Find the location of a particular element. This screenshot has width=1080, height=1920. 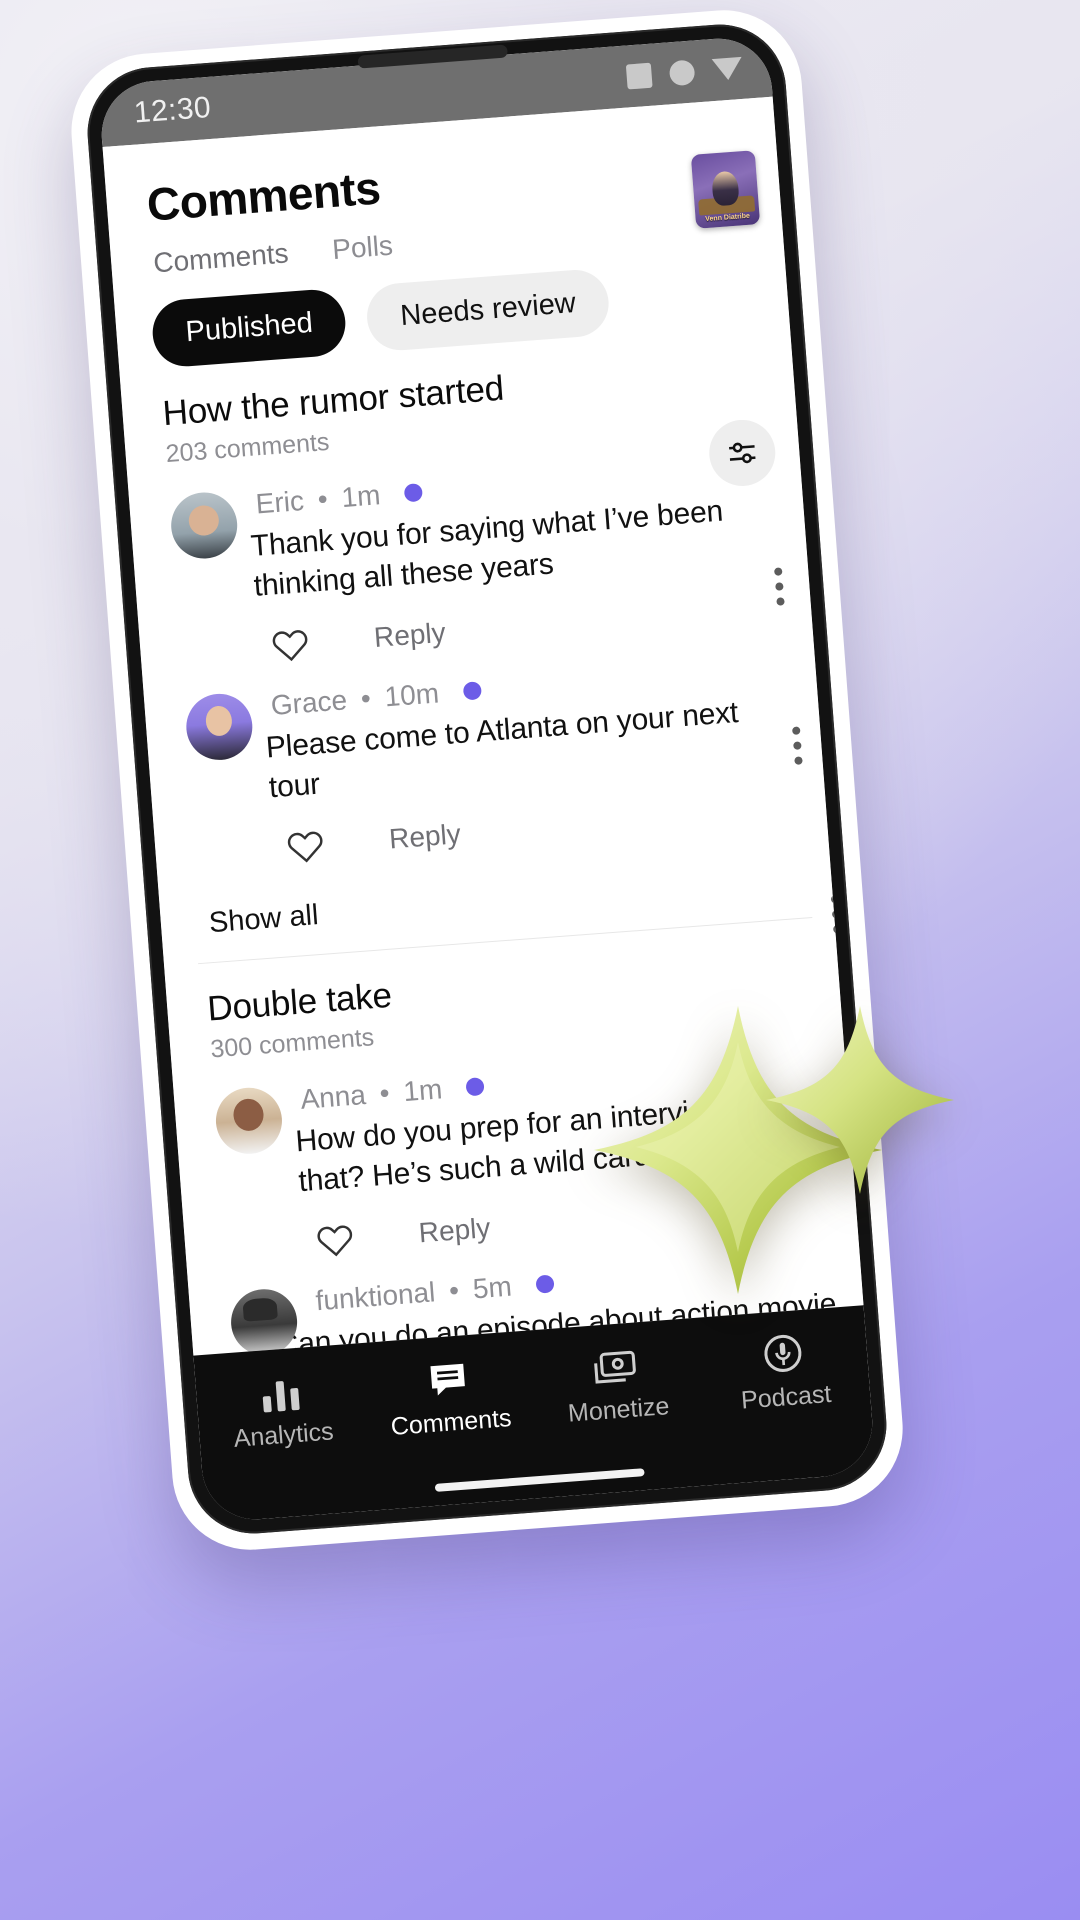

tab-polls: Polls is located at coordinates (362, 248).